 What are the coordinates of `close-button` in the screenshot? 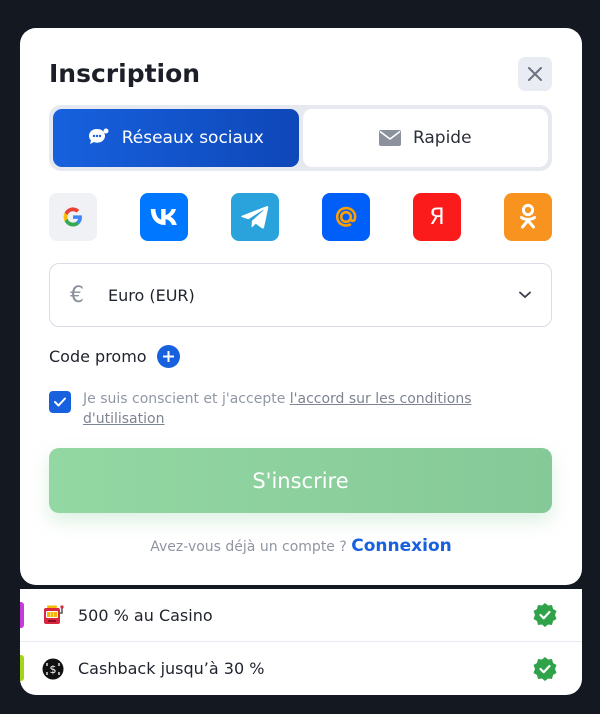 It's located at (535, 74).